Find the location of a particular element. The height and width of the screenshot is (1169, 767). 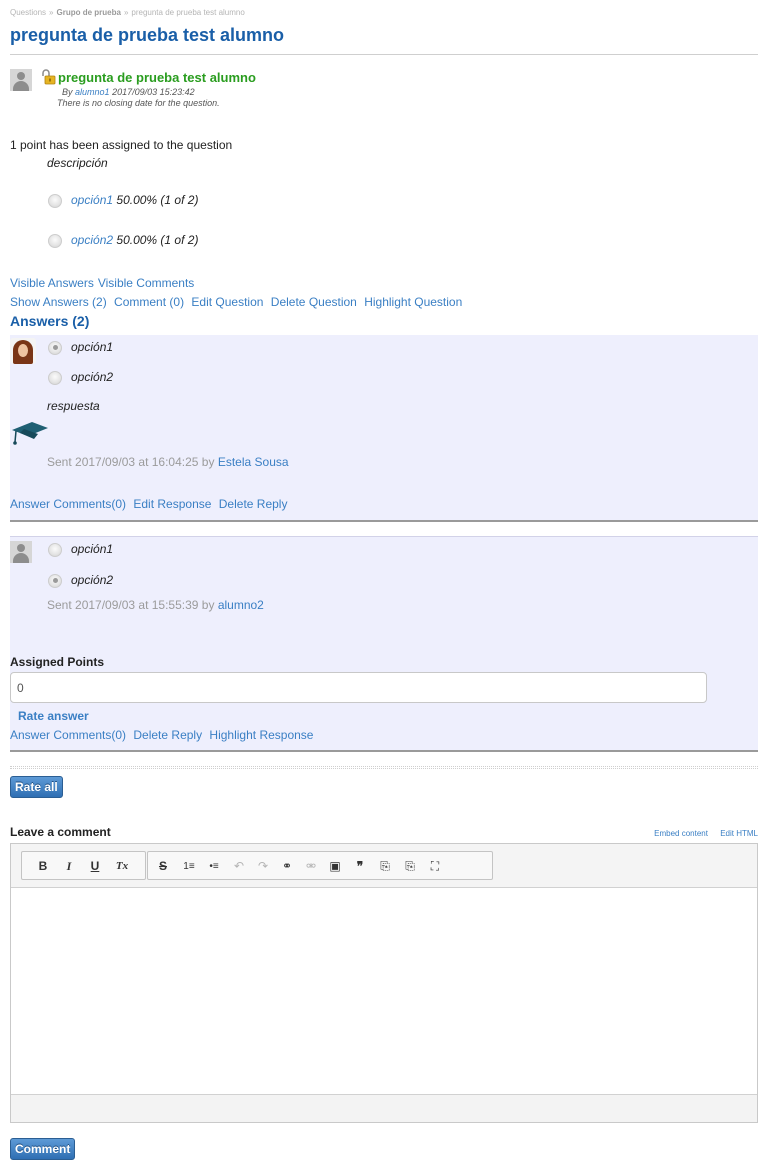

edit-question-link: Edit Question is located at coordinates (227, 302).